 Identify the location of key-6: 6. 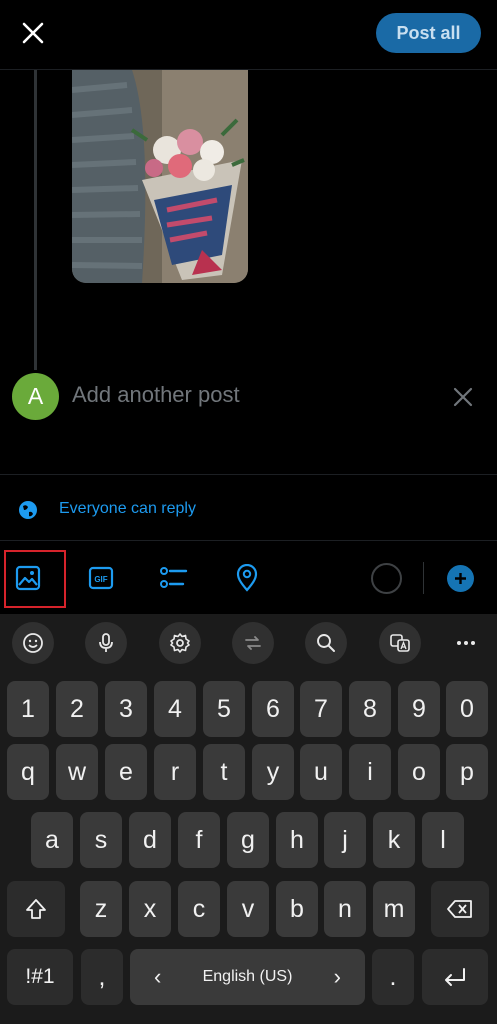
(273, 709).